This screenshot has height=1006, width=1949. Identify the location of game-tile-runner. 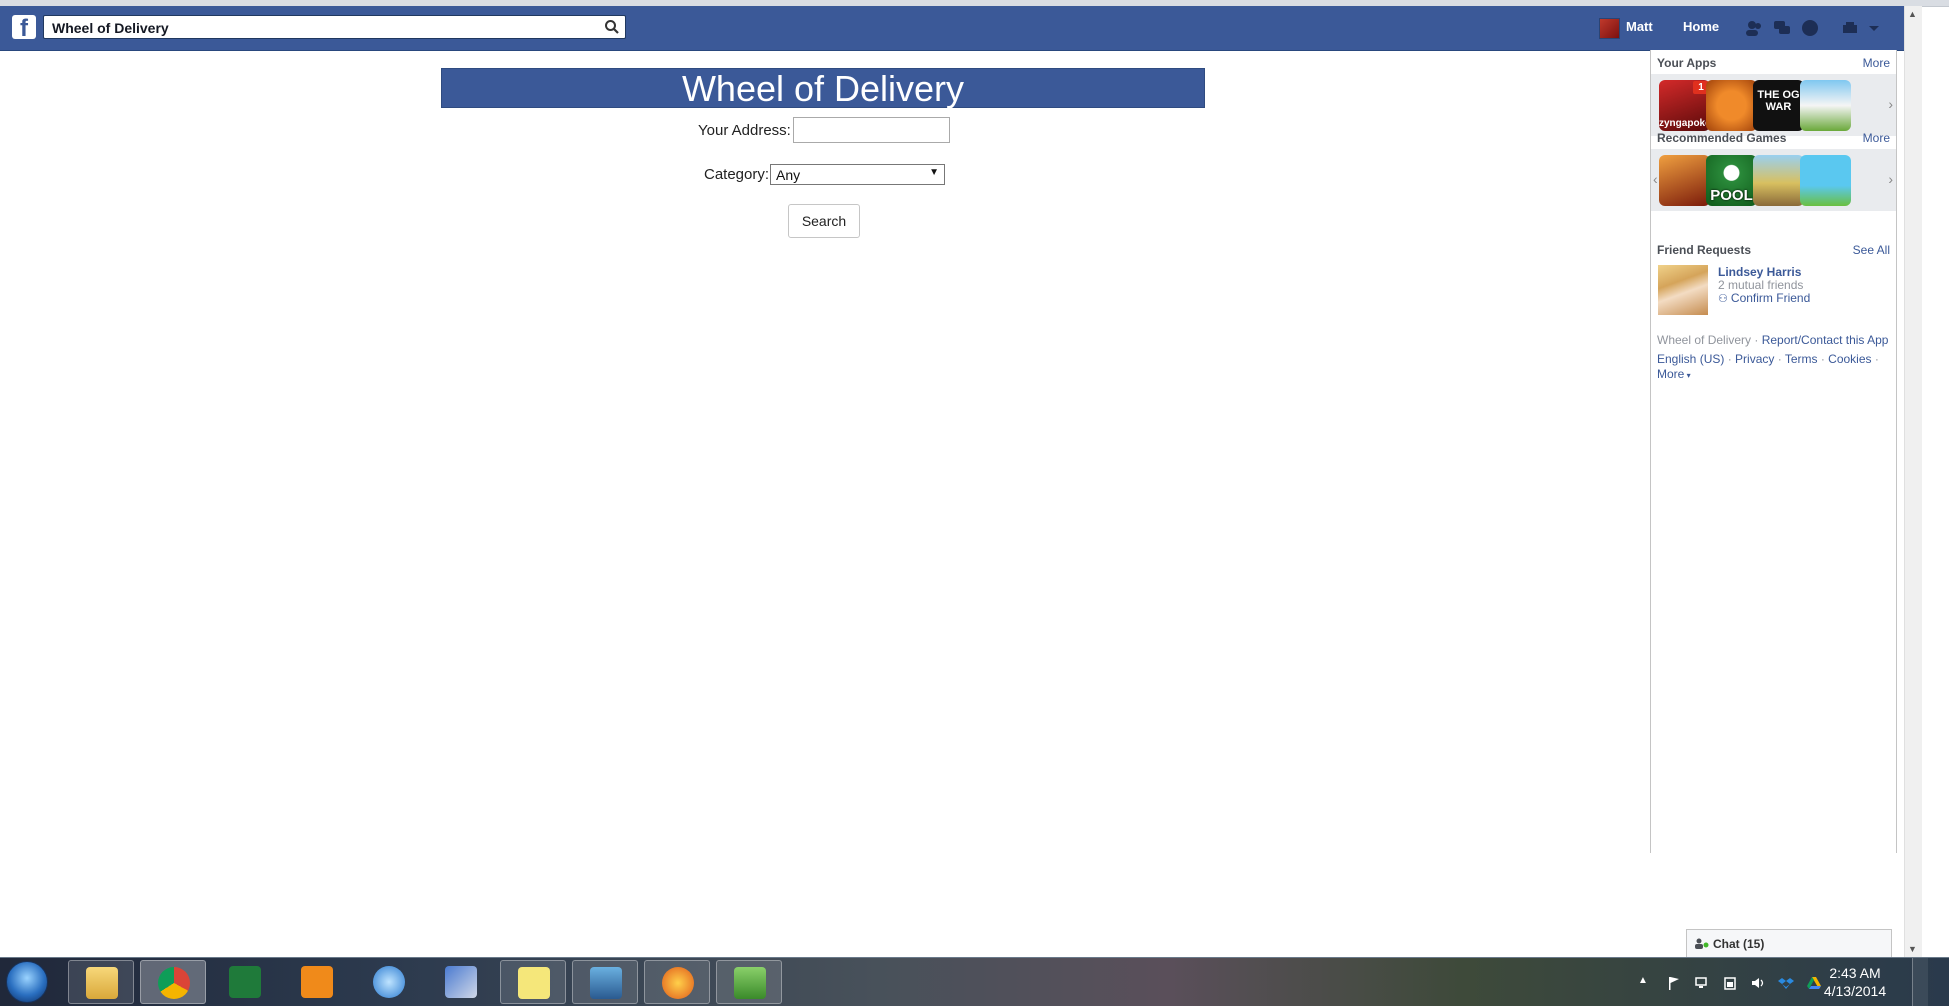
(1778, 180).